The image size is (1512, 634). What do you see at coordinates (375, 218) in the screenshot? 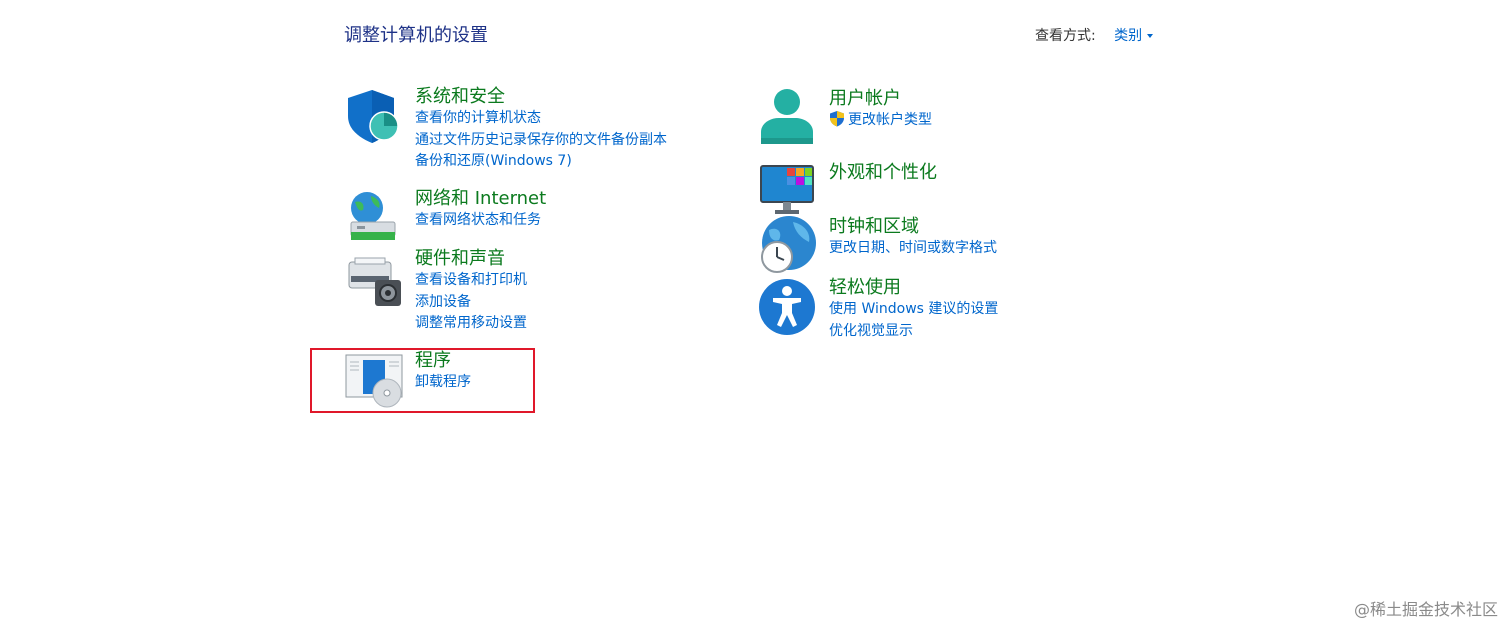
I see `network-globe-icon` at bounding box center [375, 218].